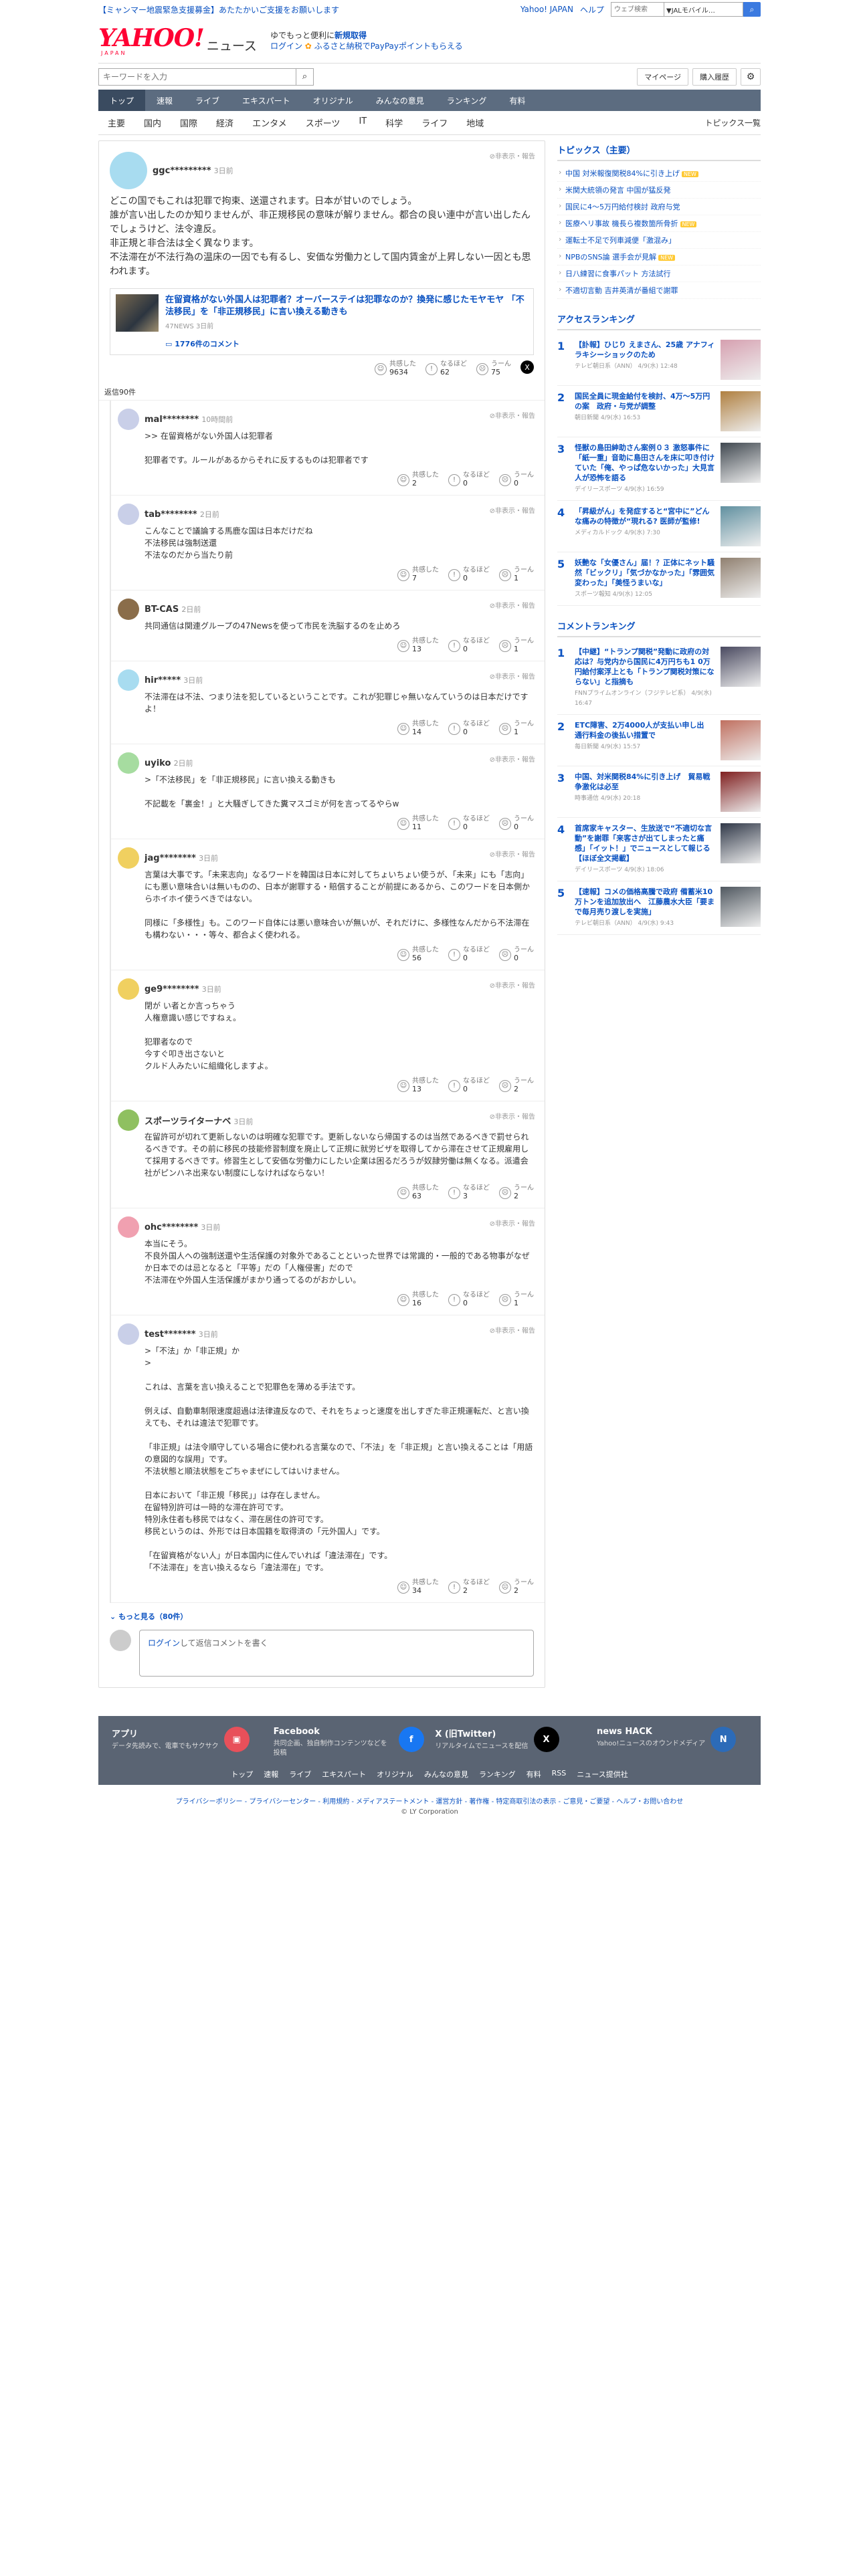  Describe the element at coordinates (162, 610) in the screenshot. I see `comment-user: BT-CAS` at that location.